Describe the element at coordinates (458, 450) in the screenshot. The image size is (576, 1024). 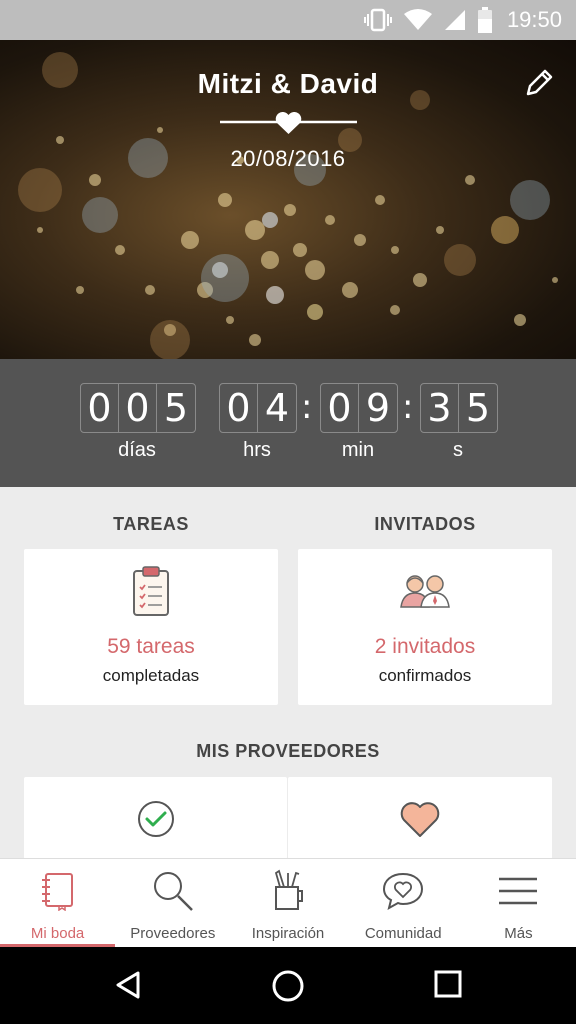
I see `countdown-label-seconds: s` at that location.